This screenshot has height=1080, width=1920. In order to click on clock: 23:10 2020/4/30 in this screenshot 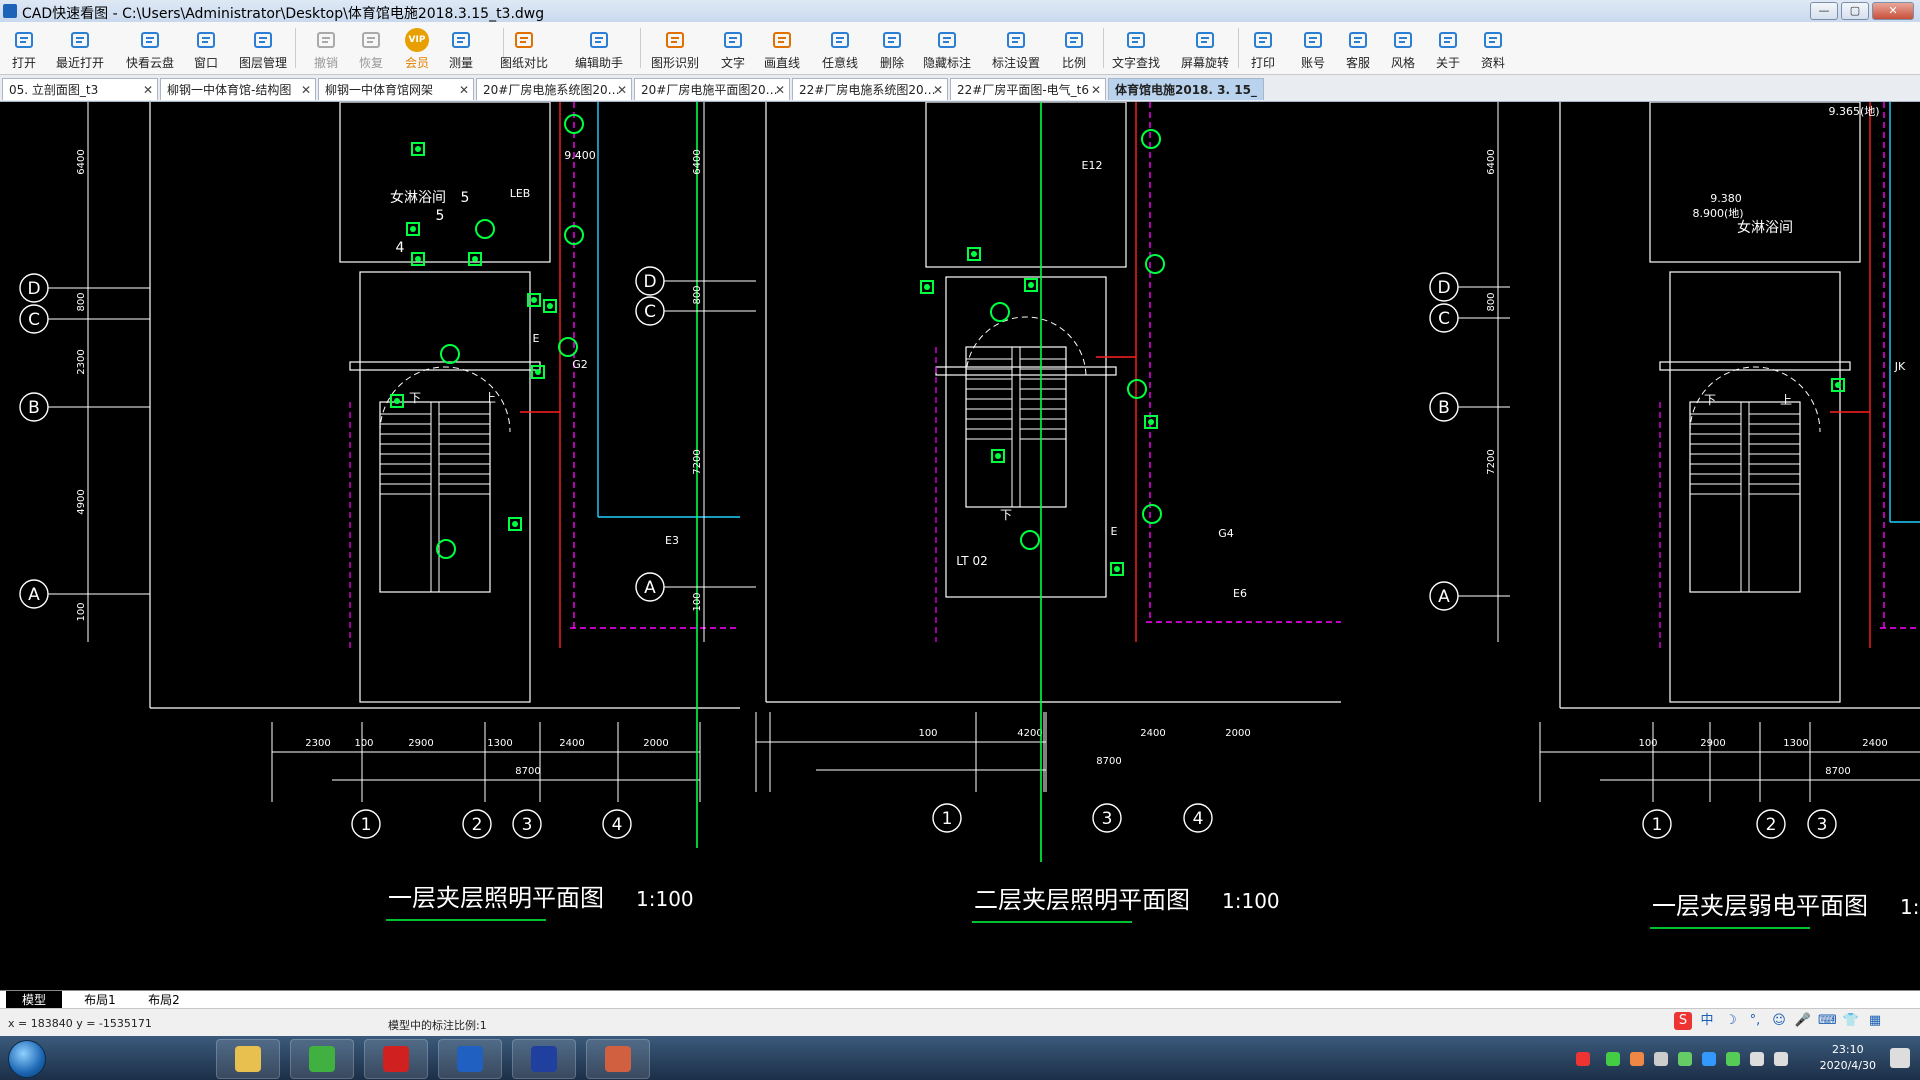, I will do `click(1848, 1058)`.